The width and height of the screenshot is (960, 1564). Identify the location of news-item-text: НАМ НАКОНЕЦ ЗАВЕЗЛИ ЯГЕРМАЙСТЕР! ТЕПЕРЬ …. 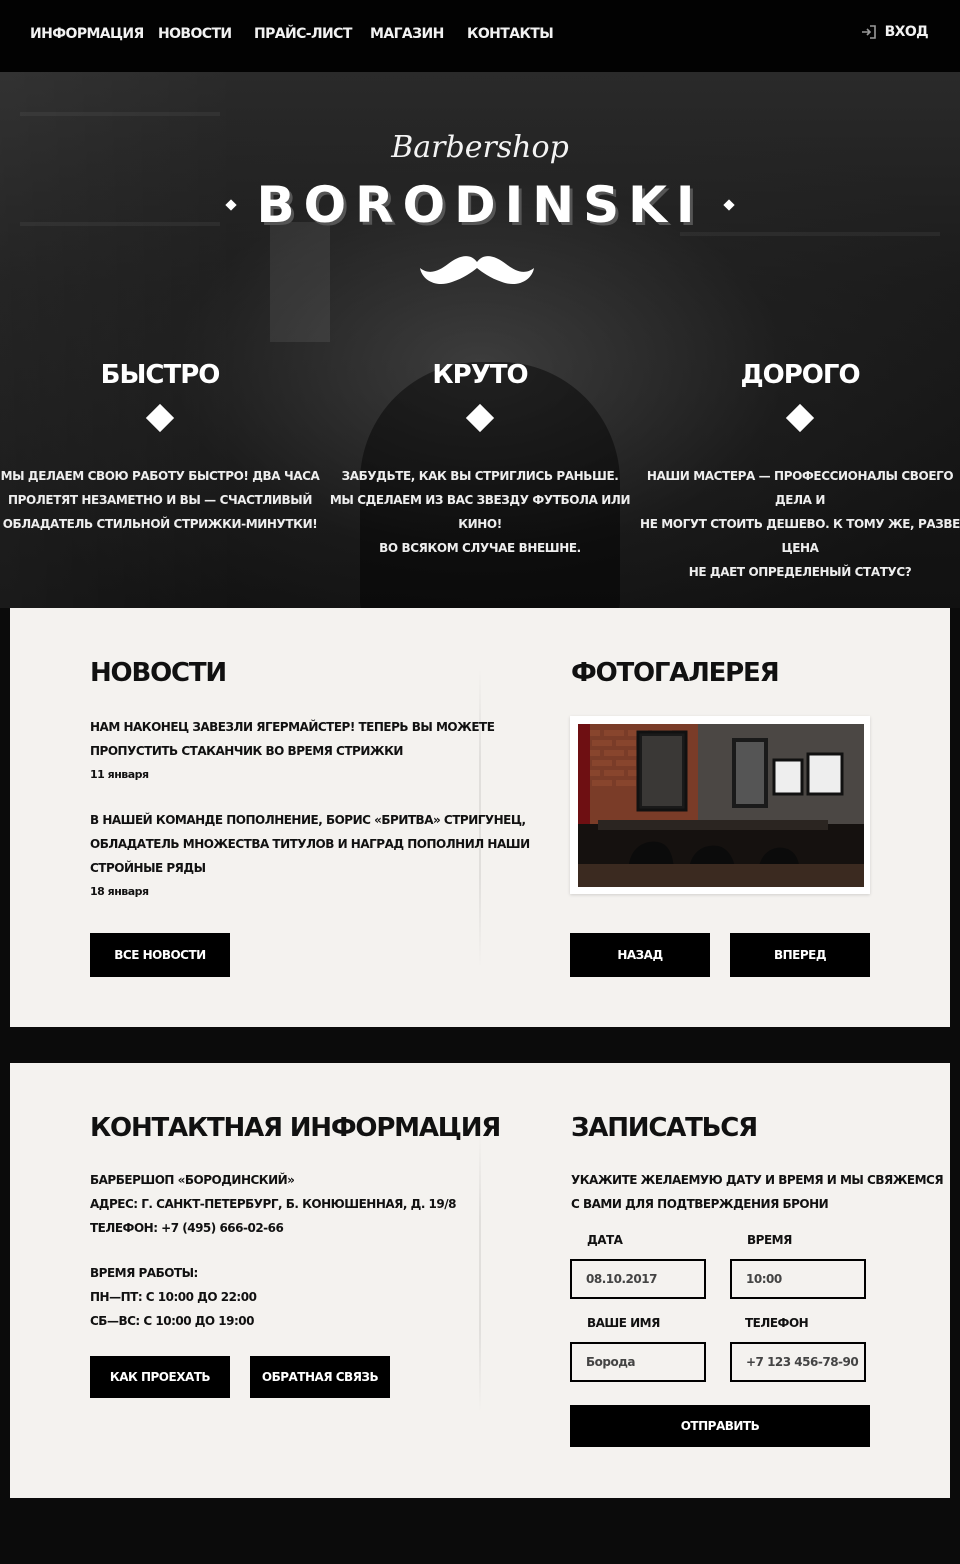
(292, 727).